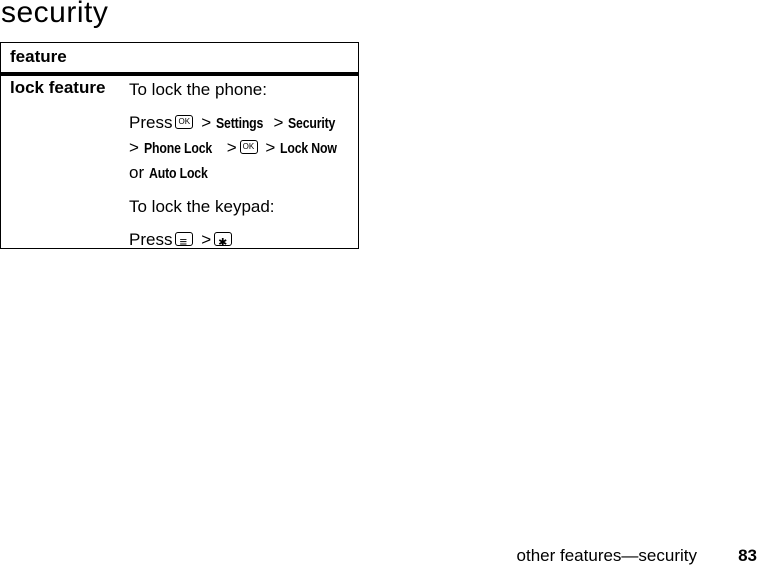 The height and width of the screenshot is (568, 757). Describe the element at coordinates (223, 243) in the screenshot. I see `star-key-icon` at that location.